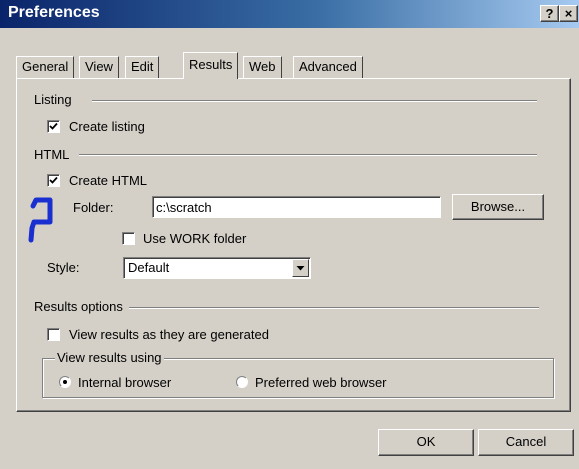 The image size is (579, 469). What do you see at coordinates (142, 67) in the screenshot?
I see `tab-edit: Edit` at bounding box center [142, 67].